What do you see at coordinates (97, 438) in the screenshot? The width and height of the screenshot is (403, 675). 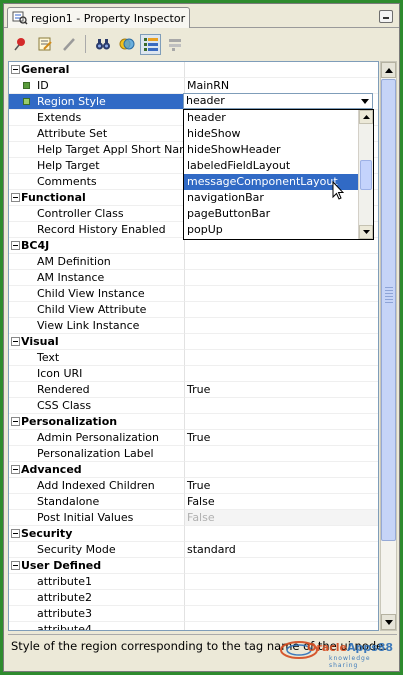 I see `property-name: Admin Personalization` at bounding box center [97, 438].